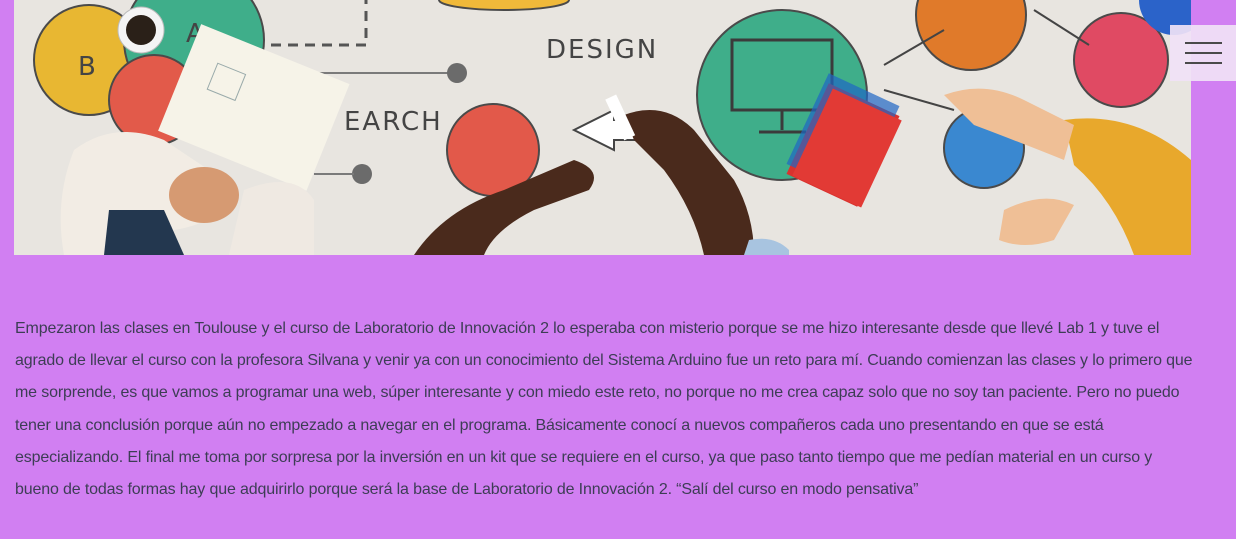  What do you see at coordinates (602, 50) in the screenshot?
I see `design-word: DESIGN` at bounding box center [602, 50].